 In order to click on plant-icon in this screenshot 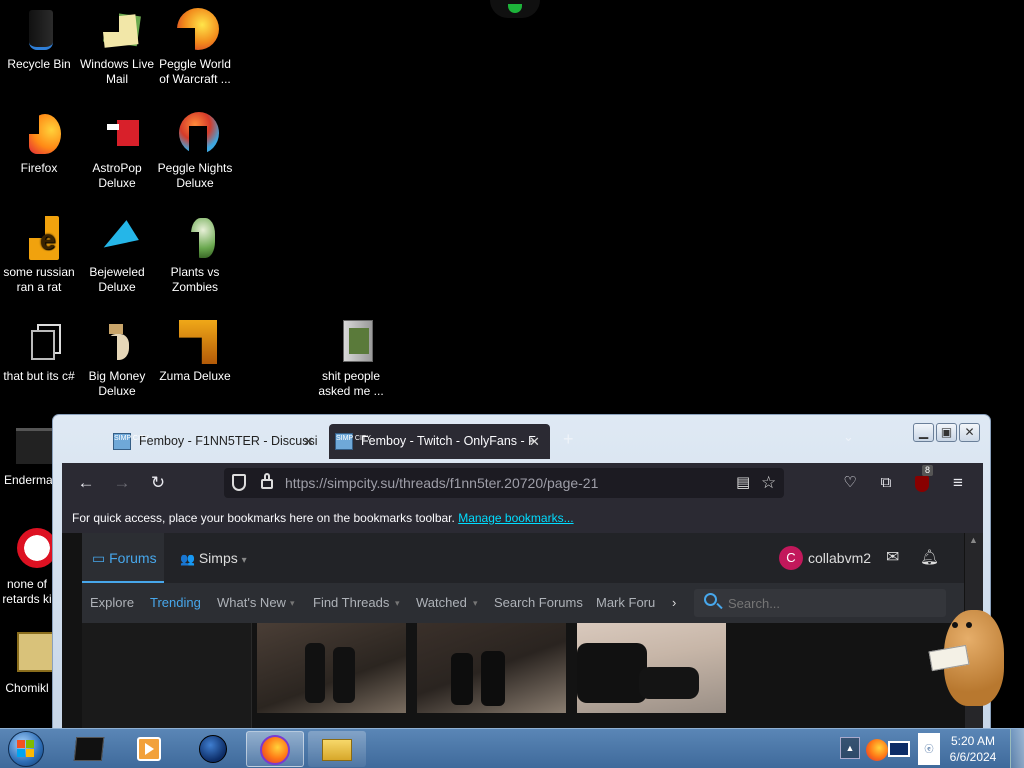, I will do `click(195, 238)`.